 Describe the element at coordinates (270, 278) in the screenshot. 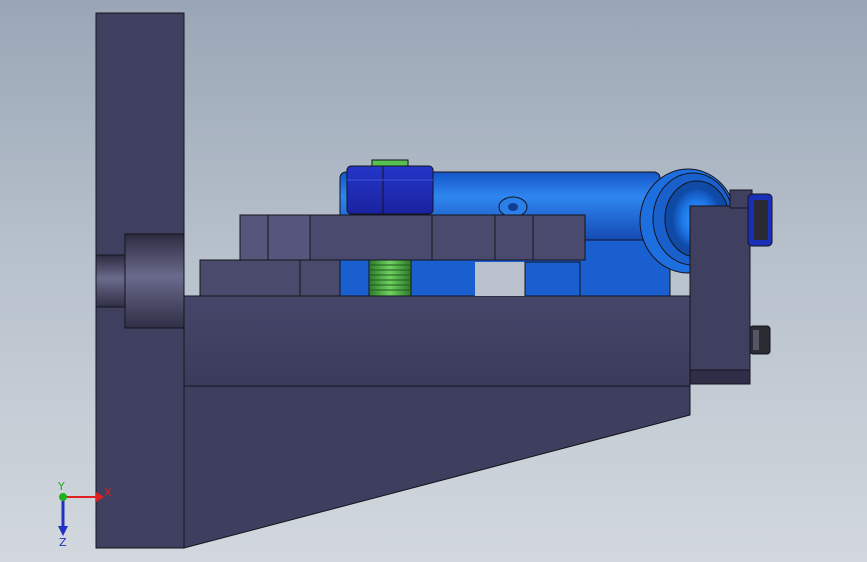

I see `lower-clamp-block` at that location.